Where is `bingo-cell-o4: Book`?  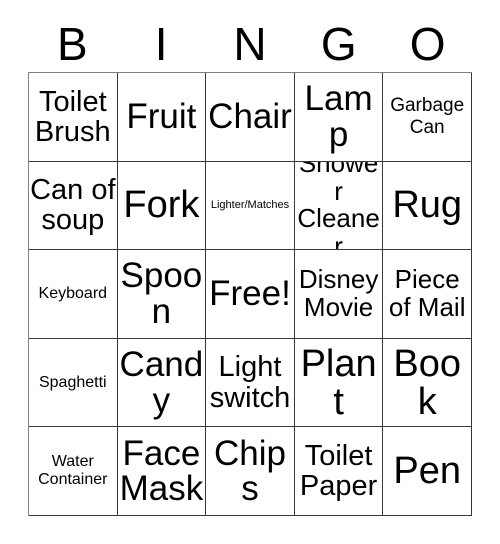
bingo-cell-o4: Book is located at coordinates (427, 383).